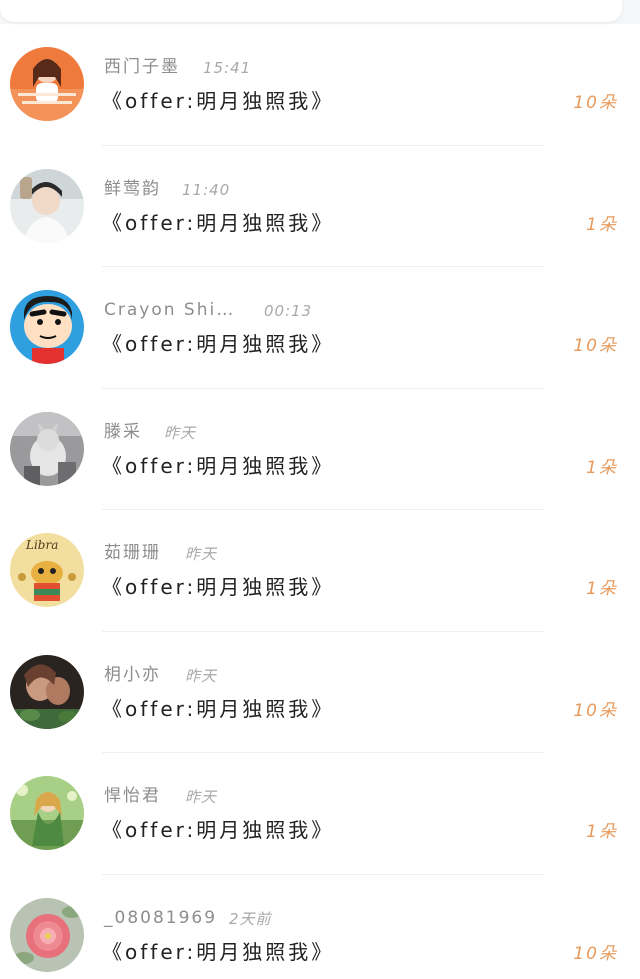  What do you see at coordinates (132, 675) in the screenshot?
I see `sender-name: 枂小亦` at bounding box center [132, 675].